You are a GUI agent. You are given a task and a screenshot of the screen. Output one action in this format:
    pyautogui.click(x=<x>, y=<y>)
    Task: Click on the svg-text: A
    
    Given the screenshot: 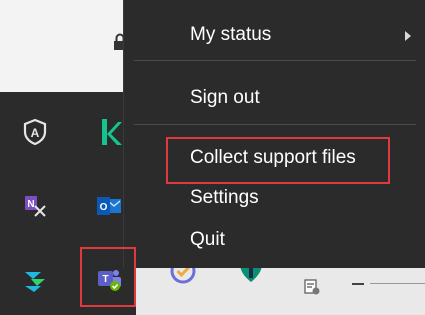 What is the action you would take?
    pyautogui.click(x=35, y=133)
    